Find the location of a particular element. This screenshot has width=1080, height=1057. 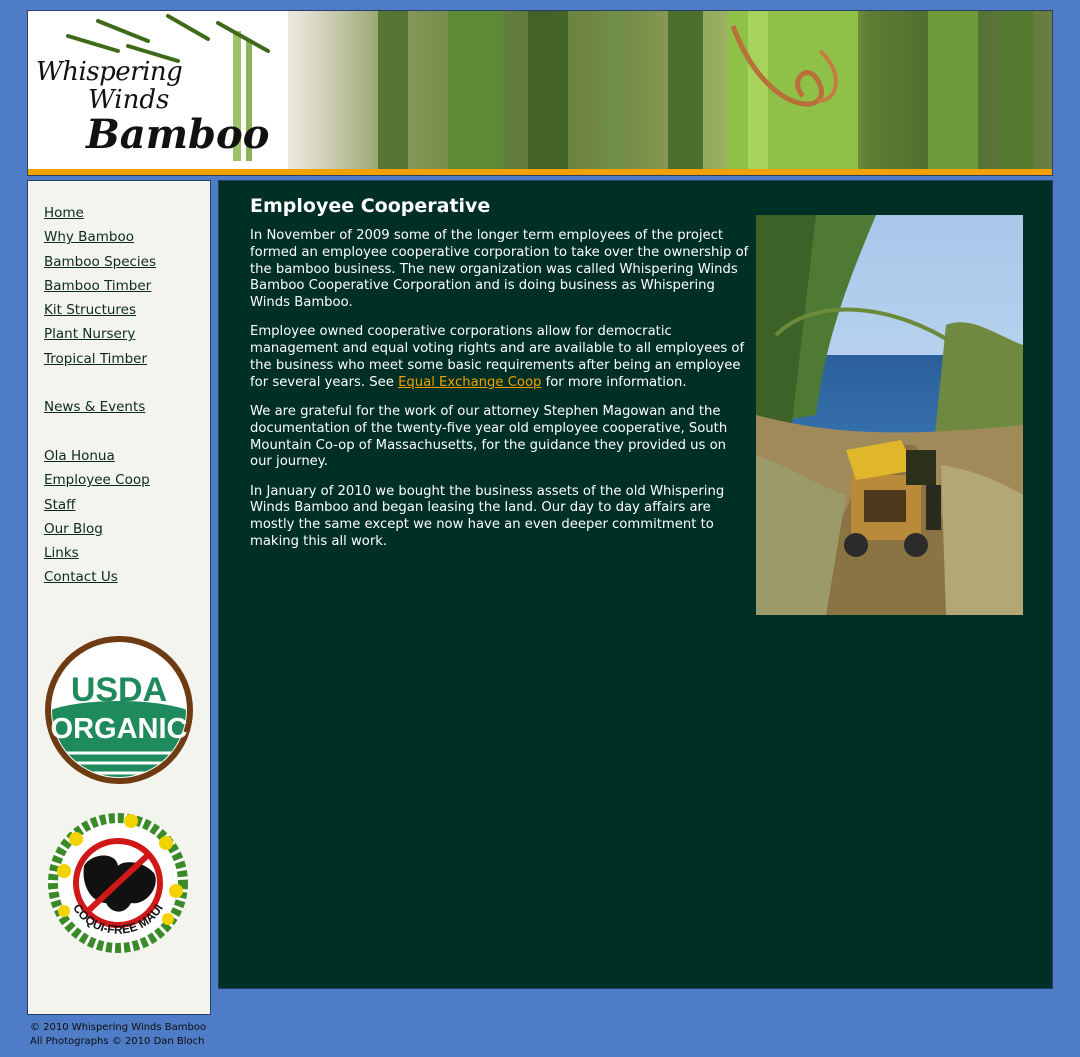

nav-ola-honua: Ola Honua is located at coordinates (100, 456).